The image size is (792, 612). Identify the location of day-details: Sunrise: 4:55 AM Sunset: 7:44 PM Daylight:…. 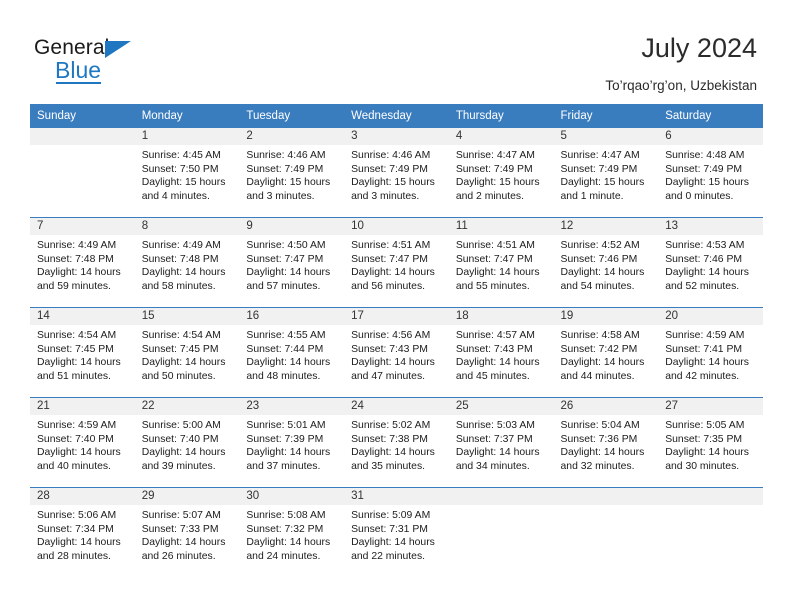
(291, 354).